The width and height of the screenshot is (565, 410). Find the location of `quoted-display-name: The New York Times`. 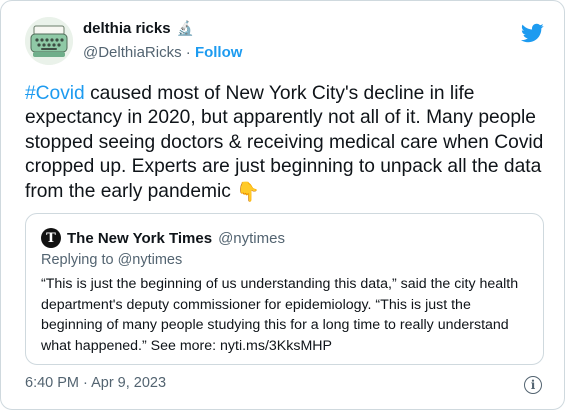

quoted-display-name: The New York Times is located at coordinates (140, 238).